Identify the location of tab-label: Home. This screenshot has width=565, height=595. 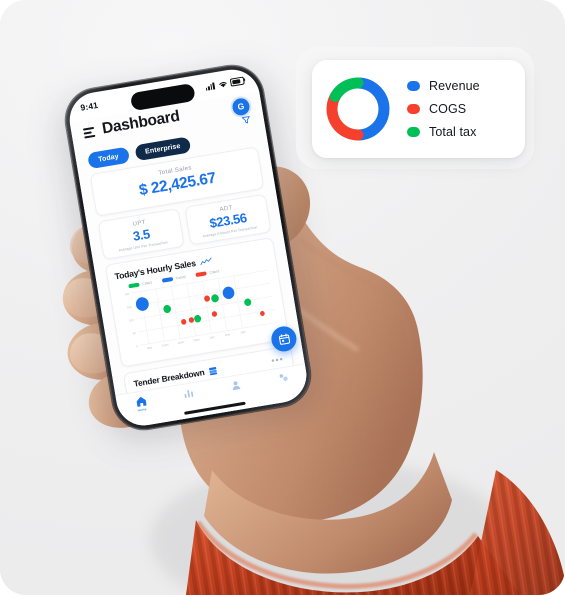
(142, 410).